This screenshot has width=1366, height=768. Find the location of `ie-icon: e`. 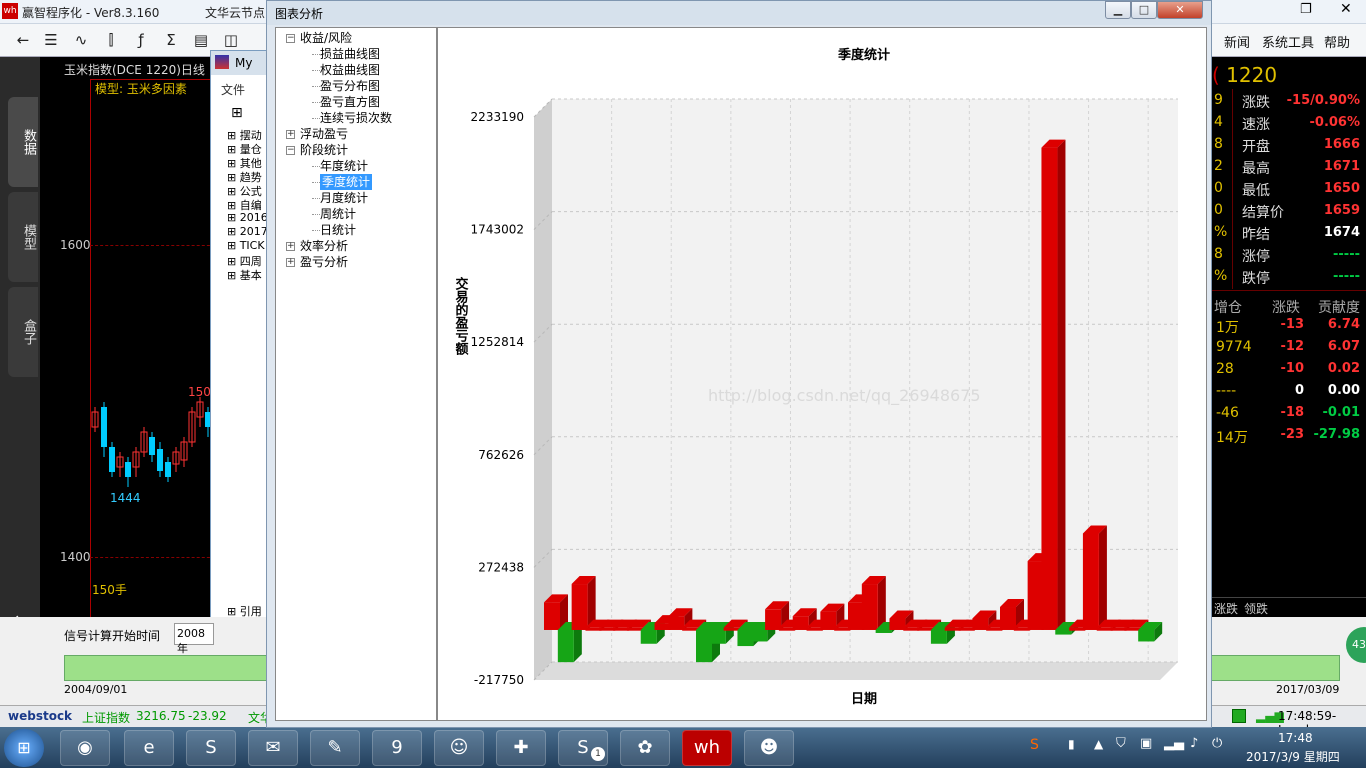

ie-icon: e is located at coordinates (149, 748).